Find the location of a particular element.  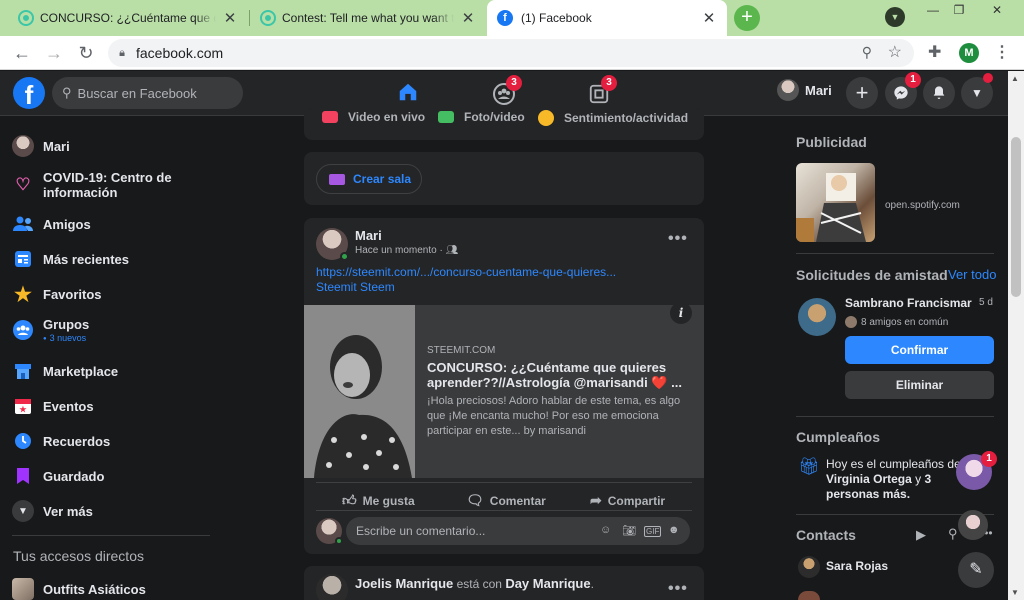

star-icon: ★ is located at coordinates (23, 294).